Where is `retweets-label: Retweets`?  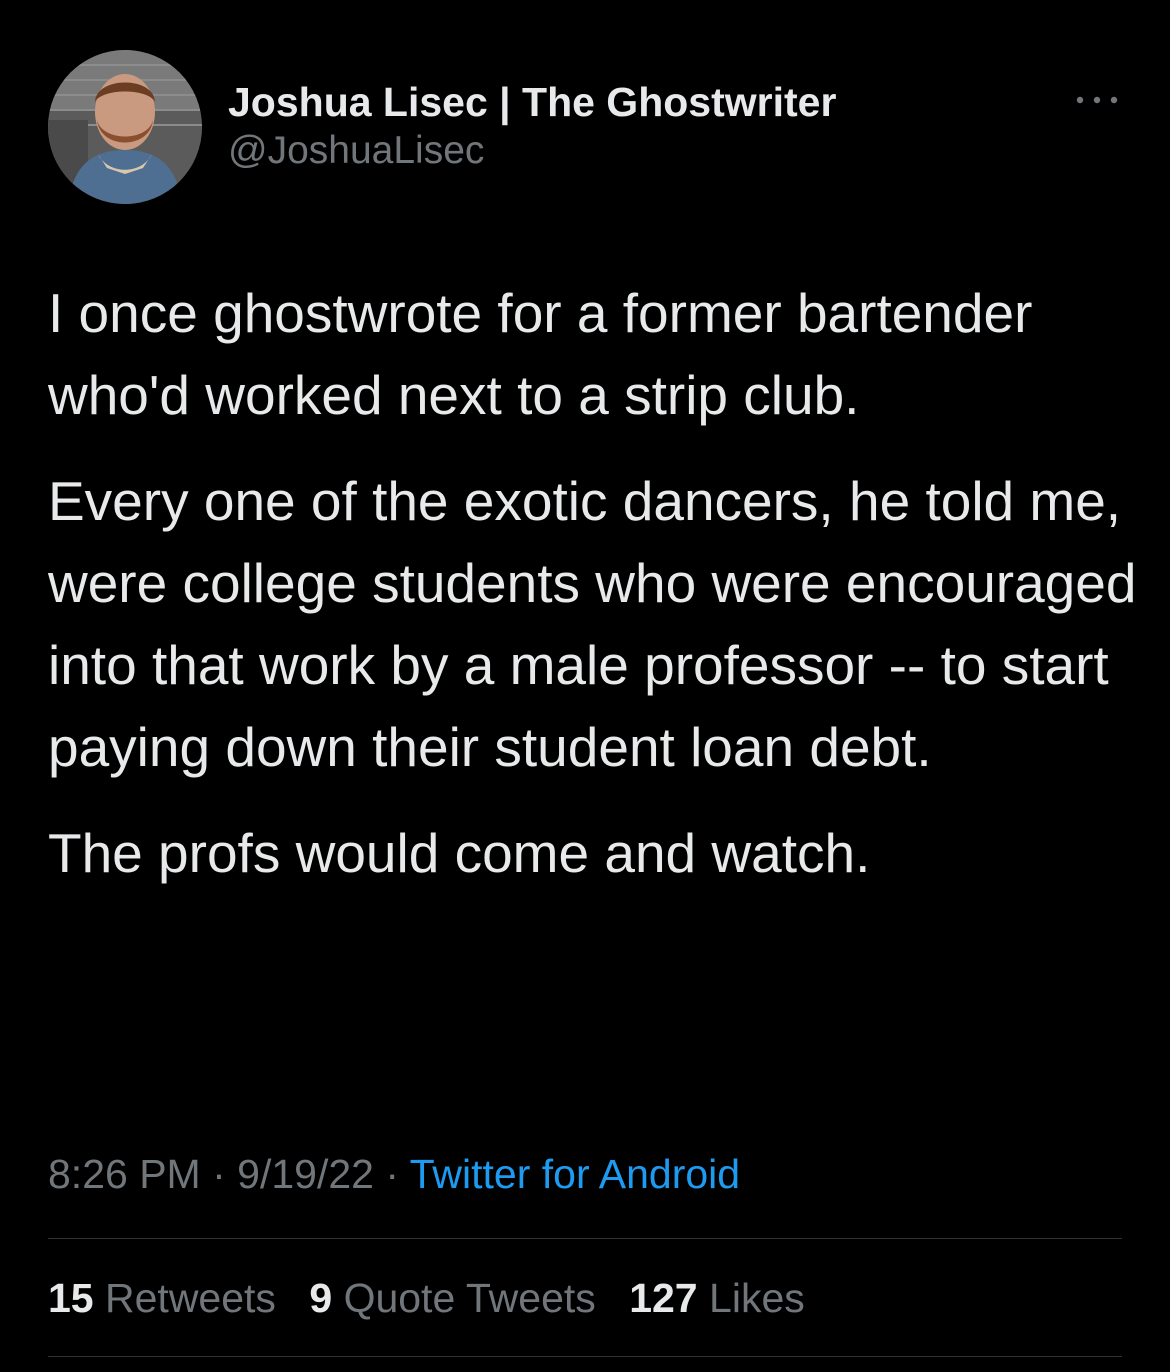
retweets-label: Retweets is located at coordinates (190, 1298).